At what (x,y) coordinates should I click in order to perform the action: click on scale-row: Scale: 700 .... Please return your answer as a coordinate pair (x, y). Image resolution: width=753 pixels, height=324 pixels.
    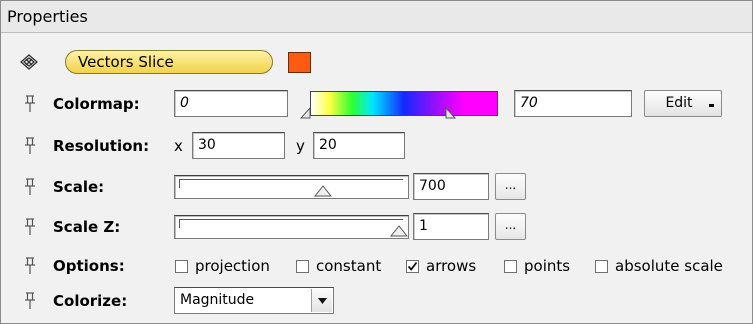
    Looking at the image, I should click on (376, 187).